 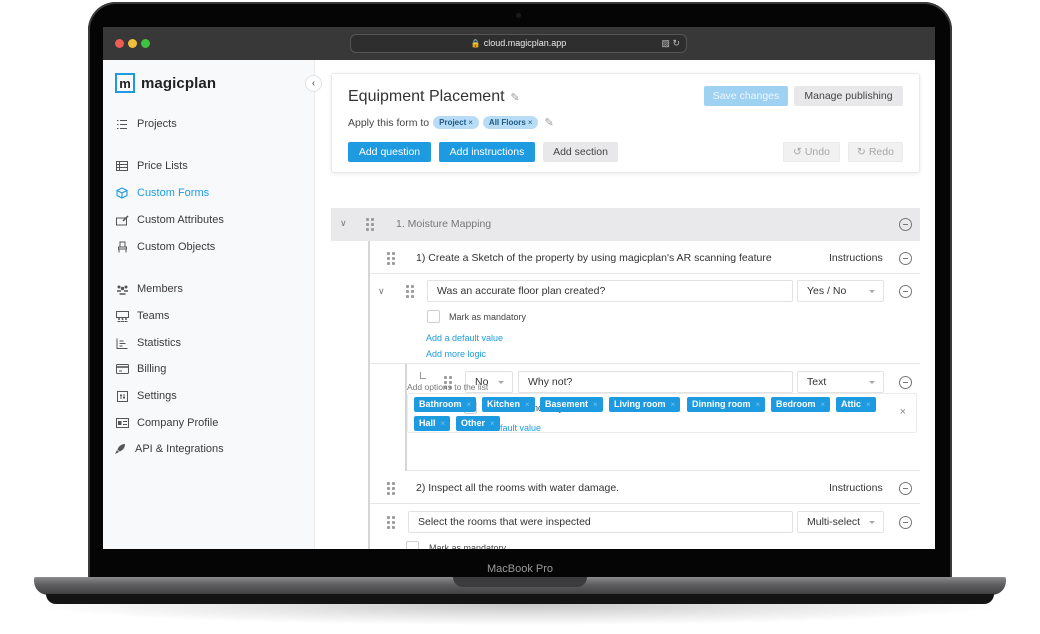 What do you see at coordinates (645, 404) in the screenshot?
I see `option-tag: Living room ×` at bounding box center [645, 404].